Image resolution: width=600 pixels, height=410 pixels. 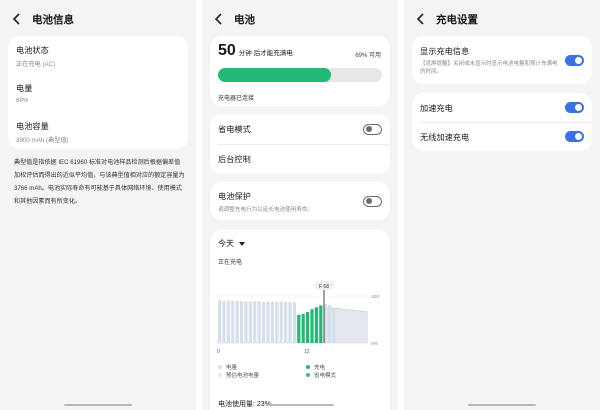 What do you see at coordinates (226, 243) in the screenshot?
I see `period-label: 今天` at bounding box center [226, 243].